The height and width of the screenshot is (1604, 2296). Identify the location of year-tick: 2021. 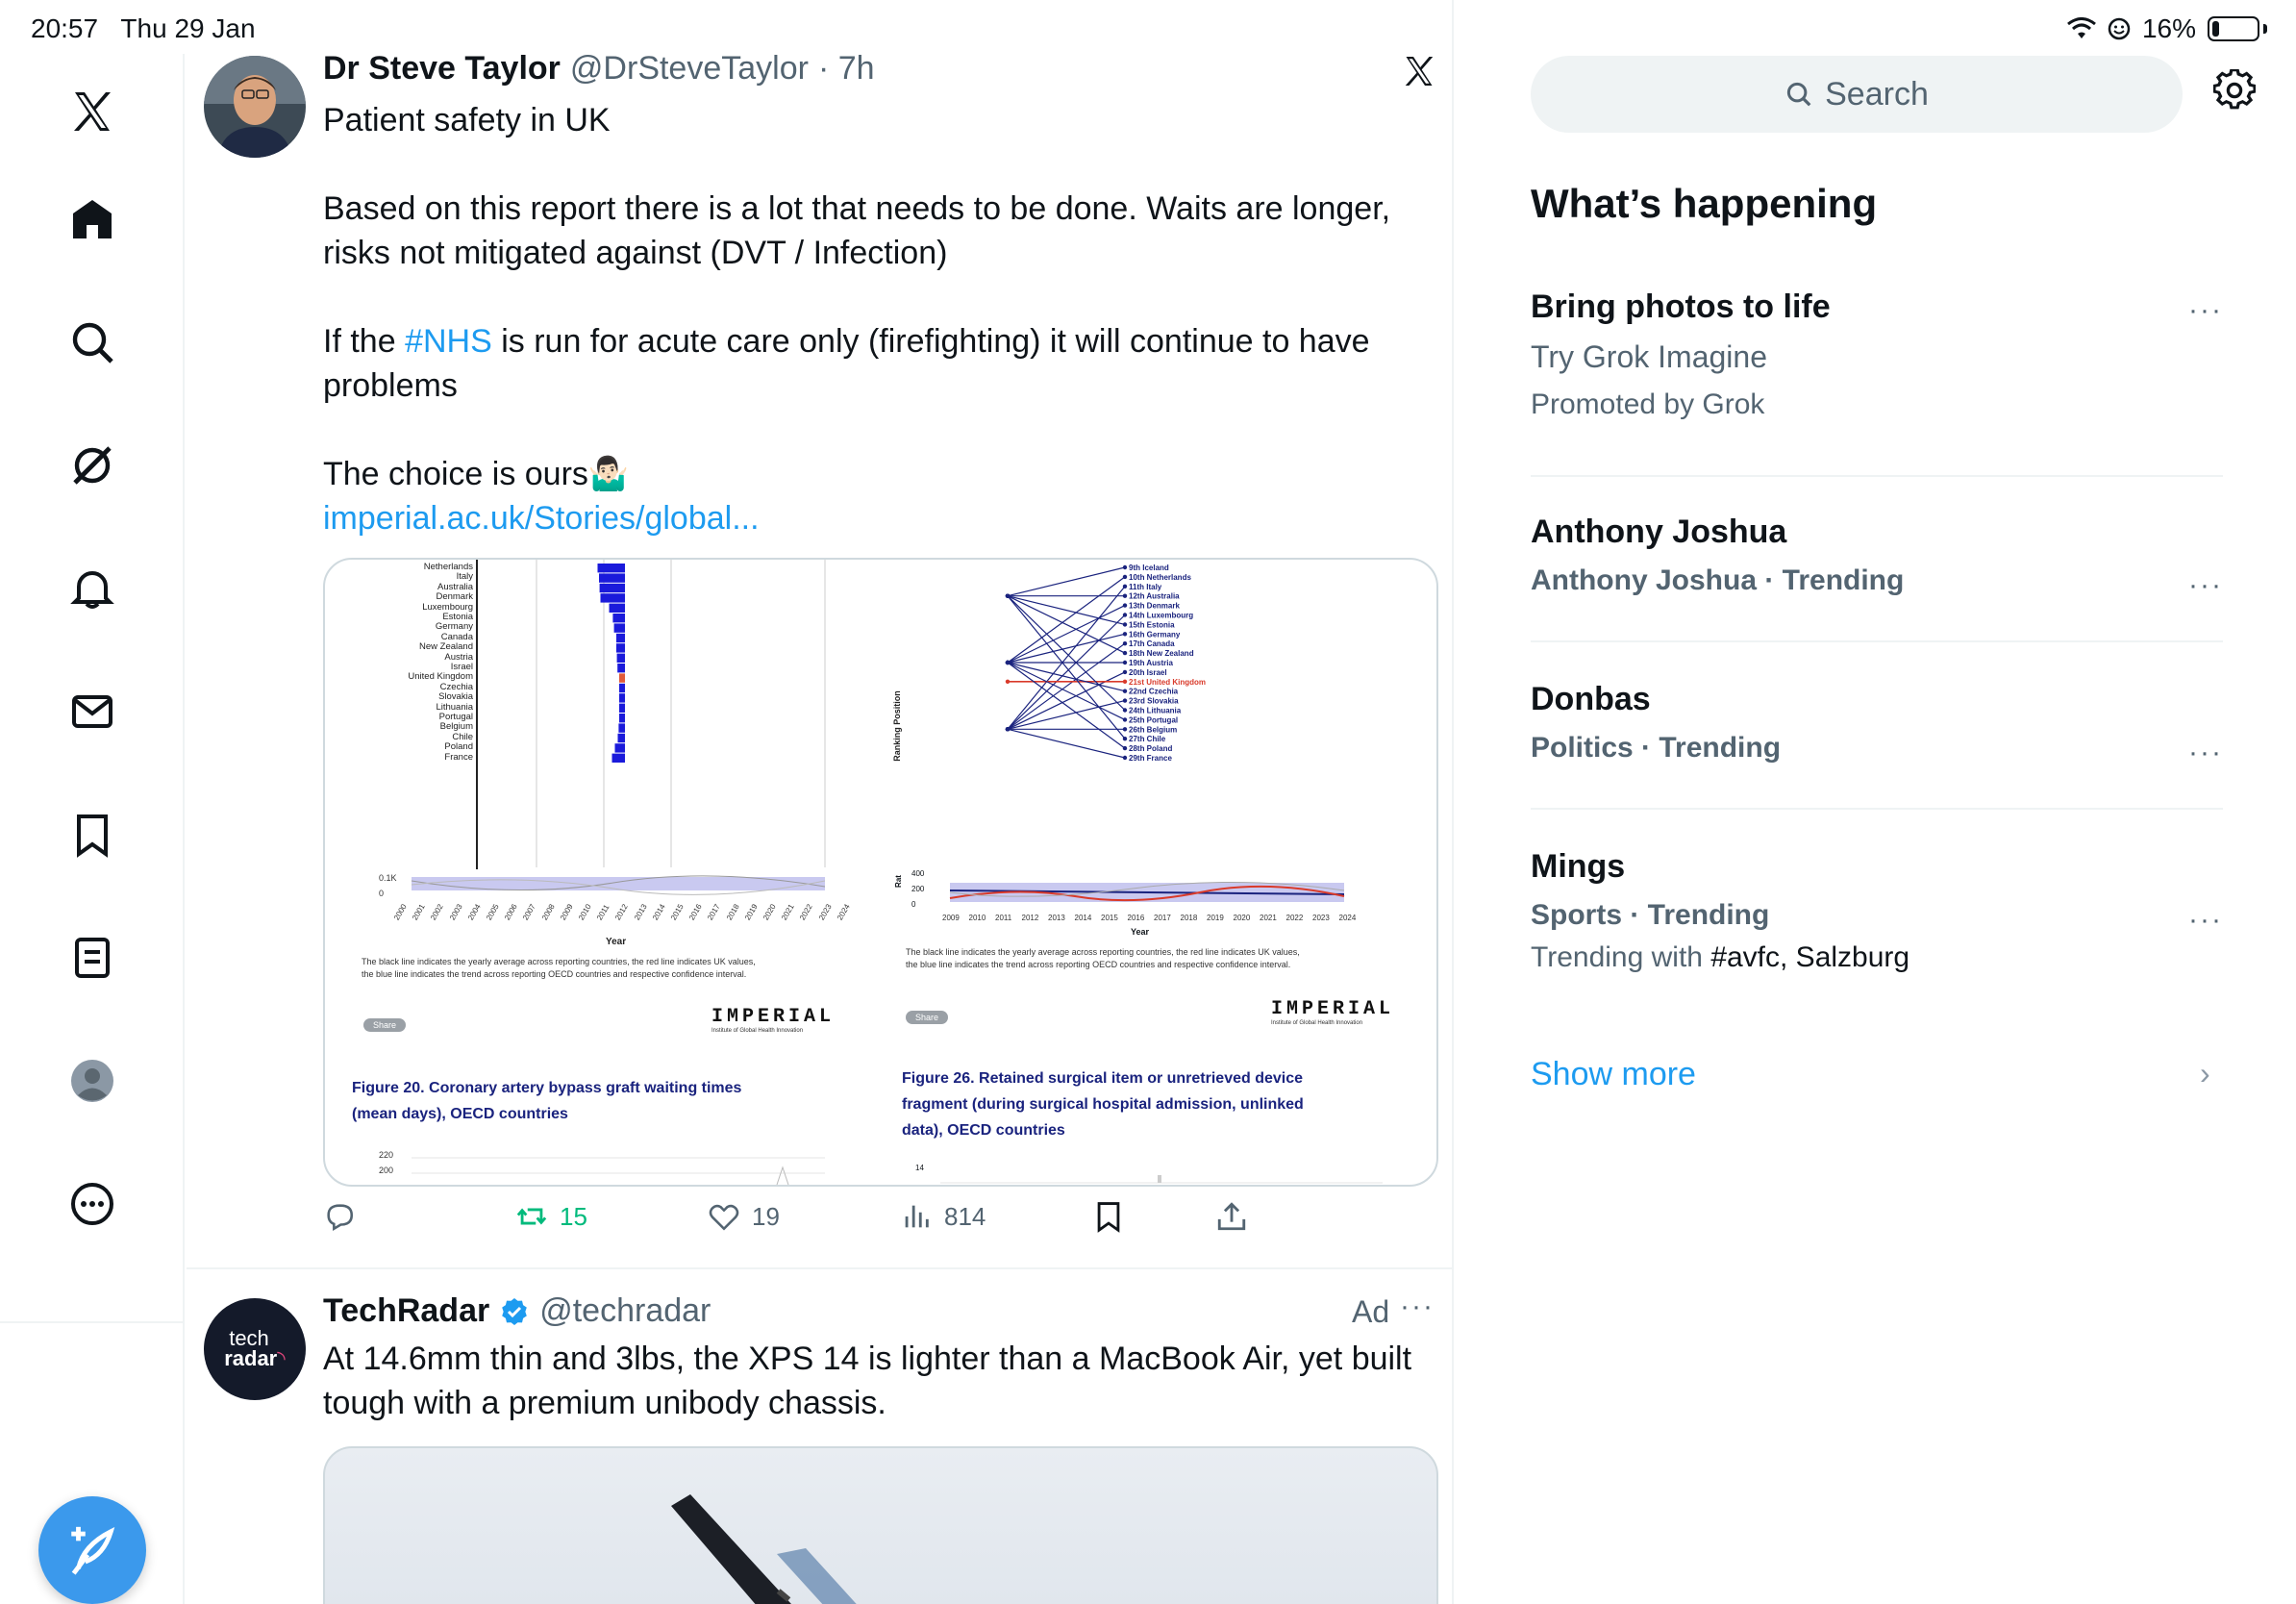
(1268, 918).